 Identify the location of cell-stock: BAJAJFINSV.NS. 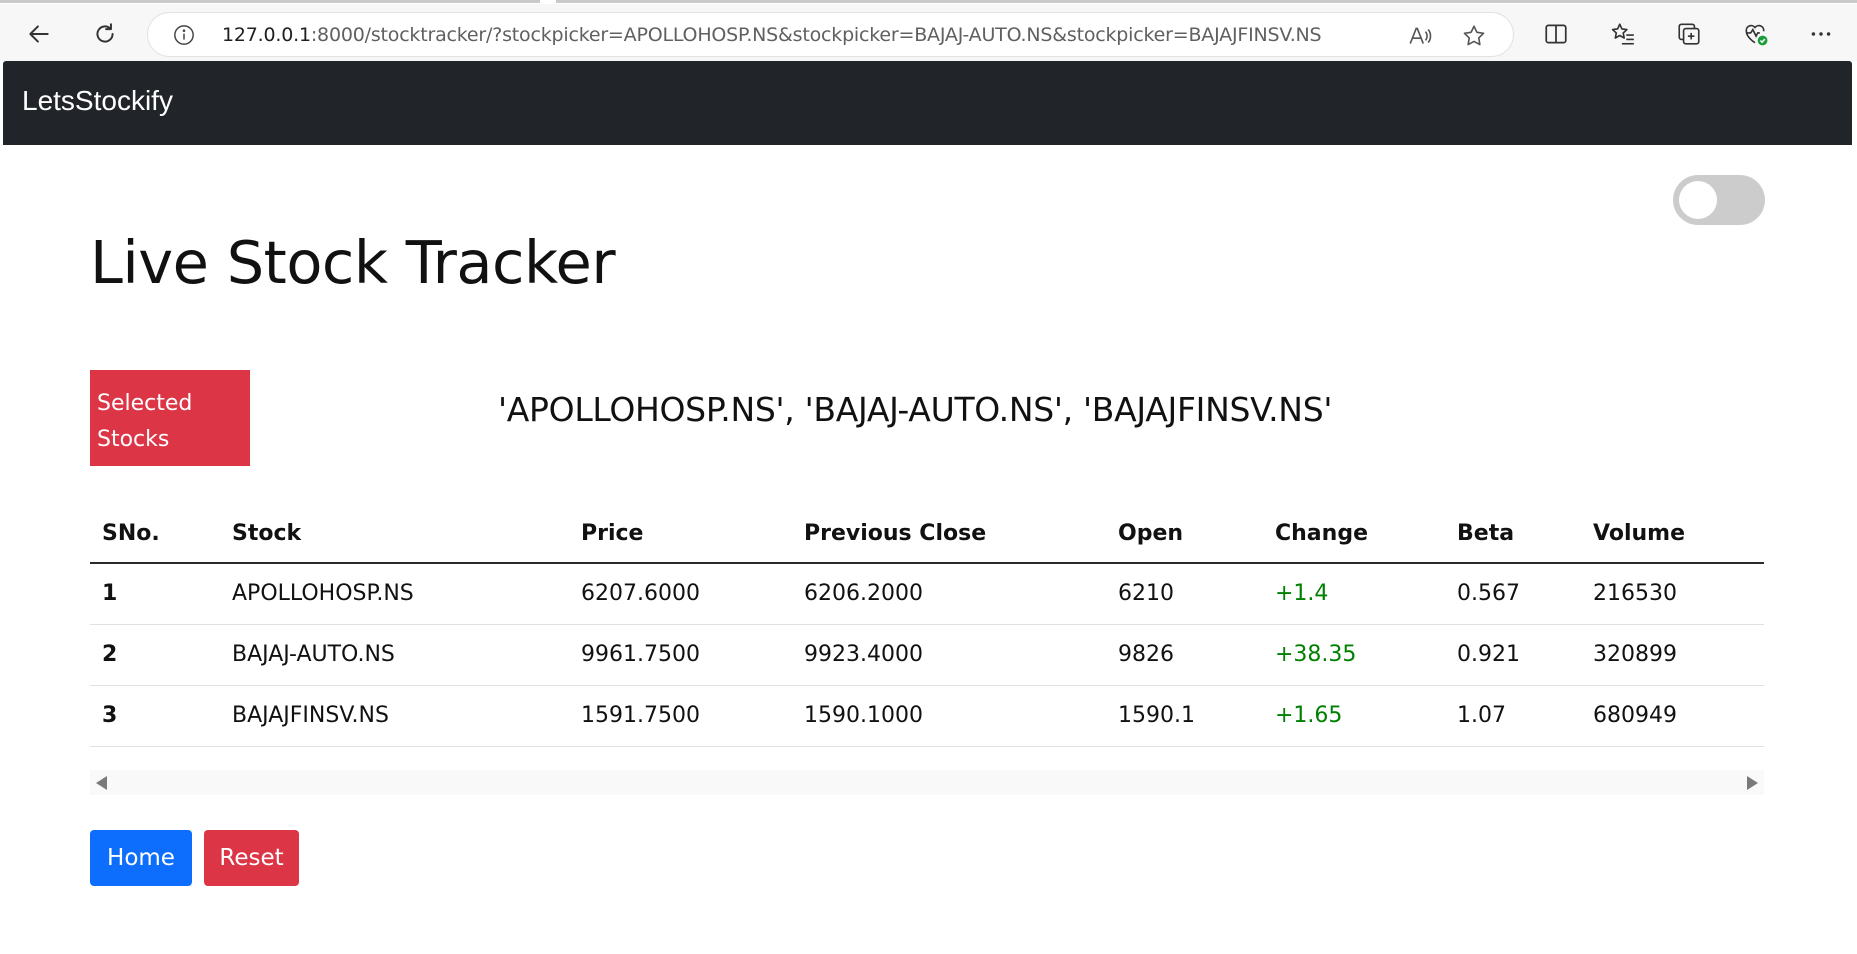
(394, 716).